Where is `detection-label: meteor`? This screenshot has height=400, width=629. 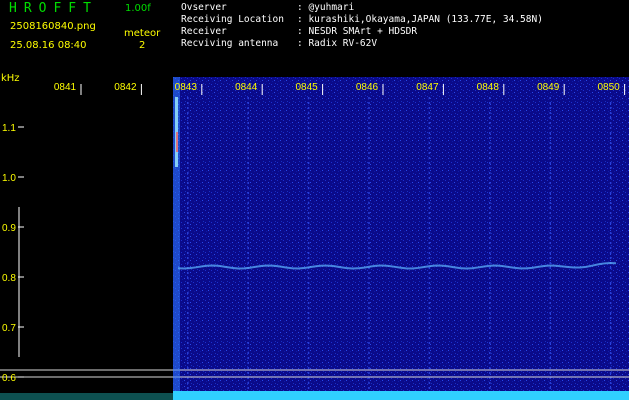
detection-label: meteor is located at coordinates (142, 33).